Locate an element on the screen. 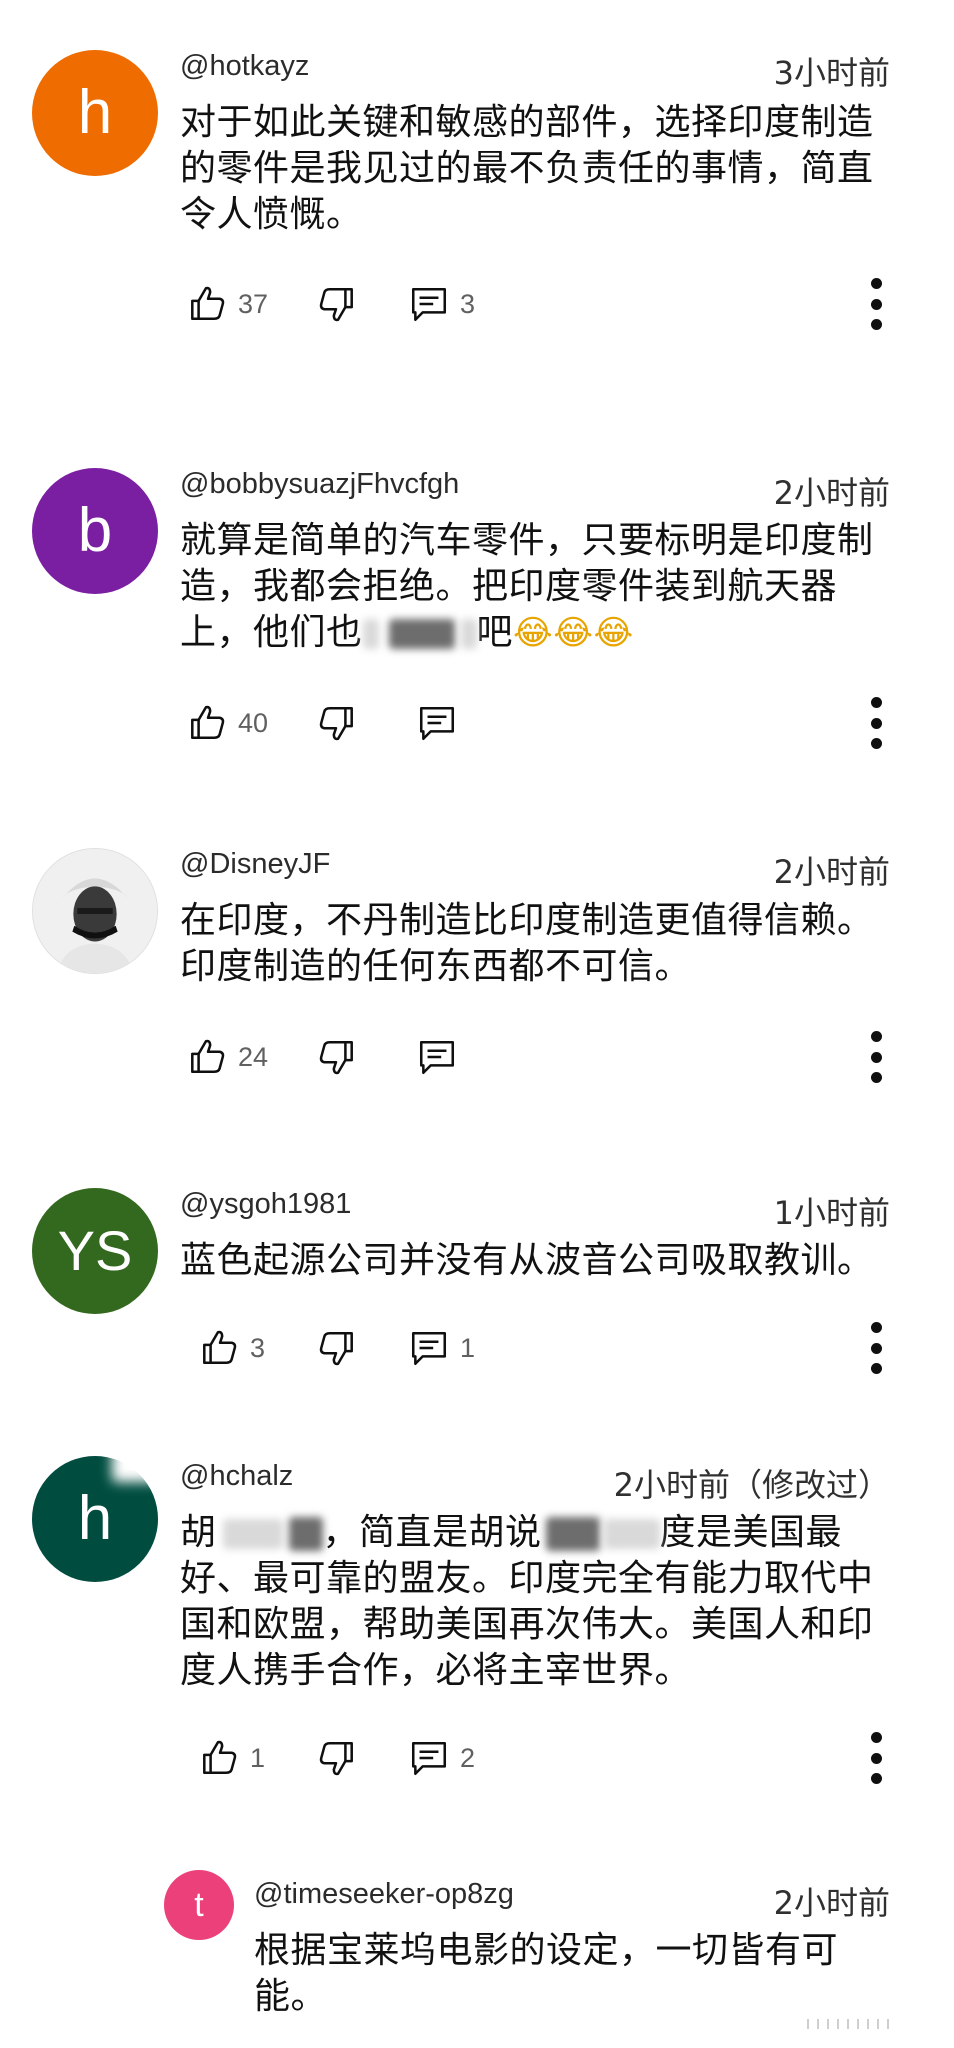 The image size is (954, 2048). avatar: t is located at coordinates (199, 1905).